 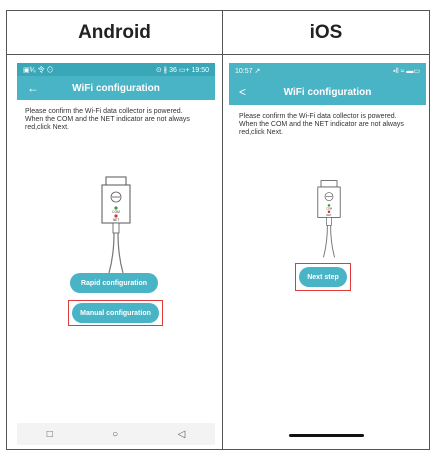 What do you see at coordinates (326, 435) in the screenshot?
I see `ios-home-indicator` at bounding box center [326, 435].